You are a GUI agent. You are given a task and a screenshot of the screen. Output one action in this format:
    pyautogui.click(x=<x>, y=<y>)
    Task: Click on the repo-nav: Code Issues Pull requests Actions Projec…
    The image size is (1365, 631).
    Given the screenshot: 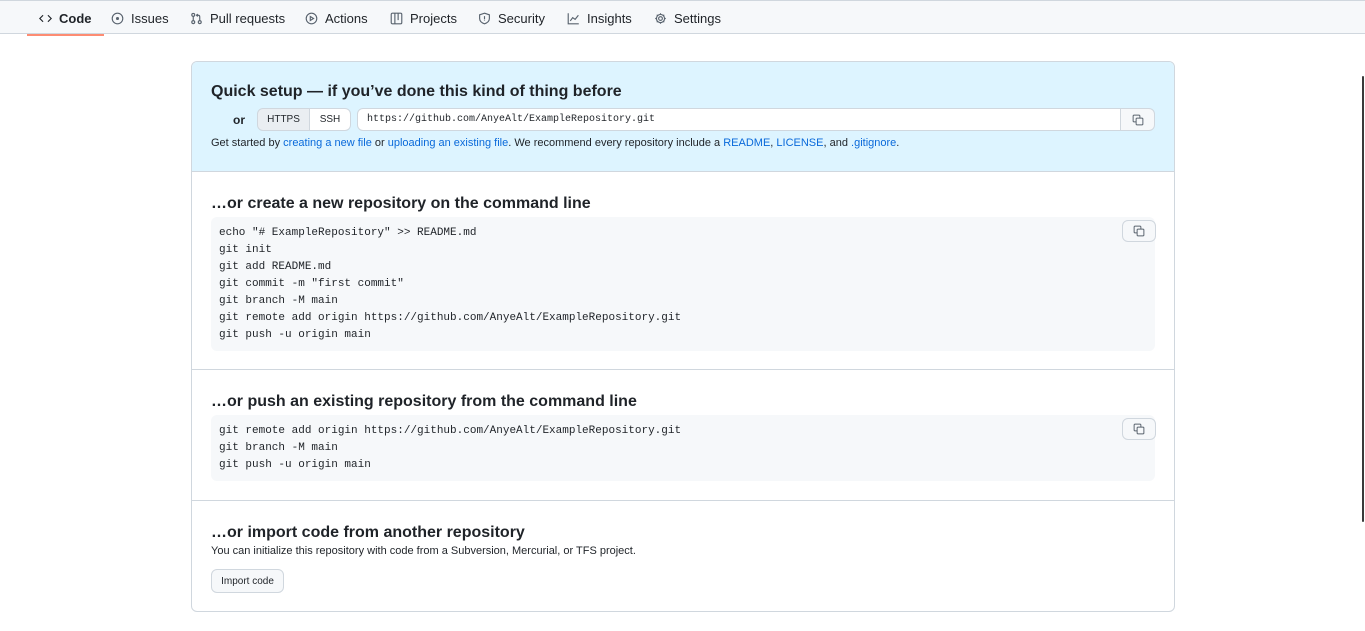 What is the action you would take?
    pyautogui.click(x=682, y=18)
    